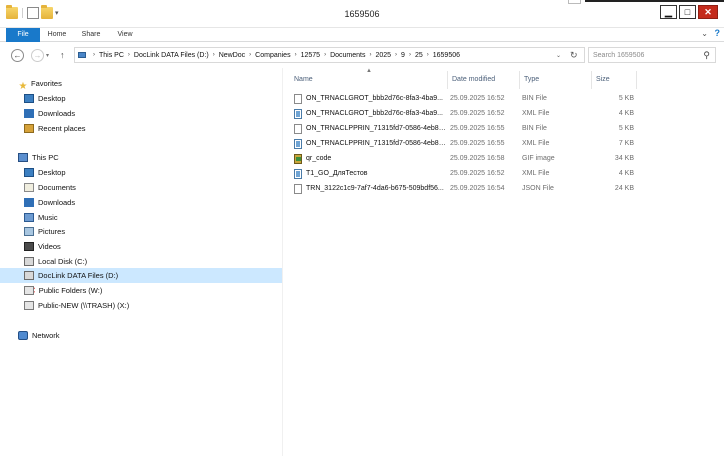 Image resolution: width=724 pixels, height=456 pixels. I want to click on nav-pc-doclink-drive: DocLink DATA Files (D:), so click(141, 275).